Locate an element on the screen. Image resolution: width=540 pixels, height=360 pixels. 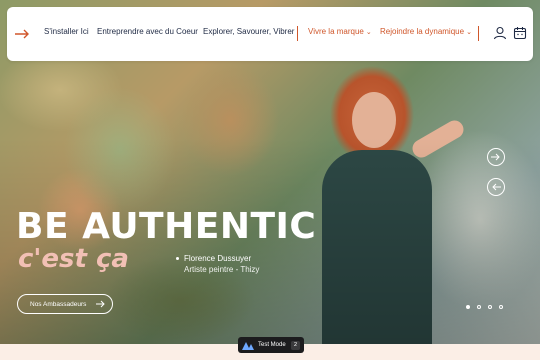
test-mode-logo-icon is located at coordinates (248, 345).